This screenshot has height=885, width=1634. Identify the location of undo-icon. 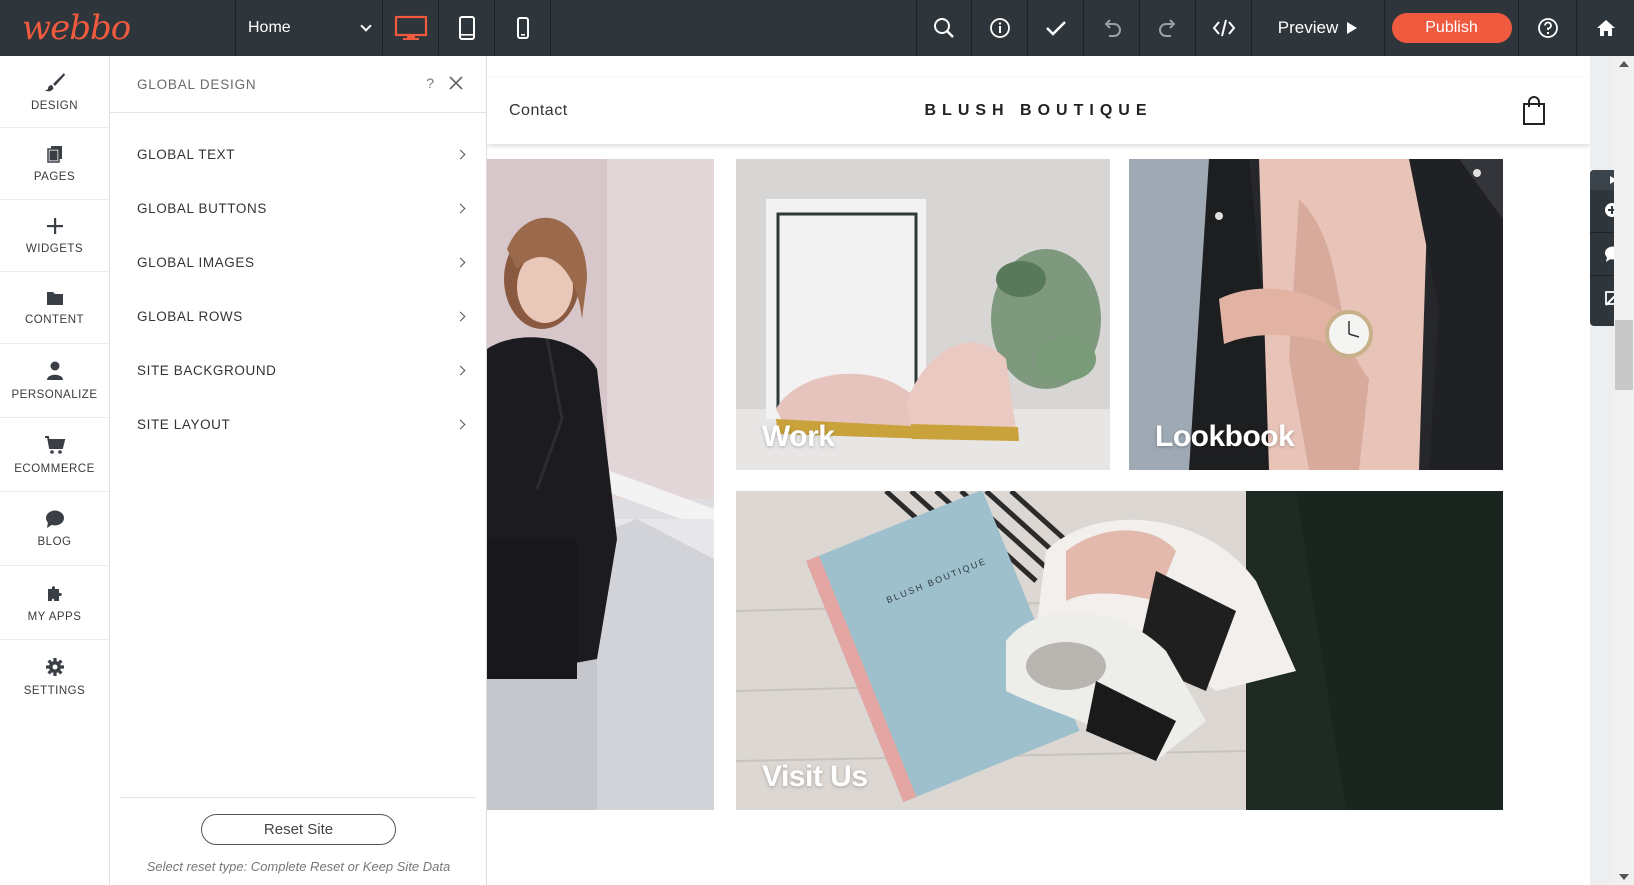
(1112, 28).